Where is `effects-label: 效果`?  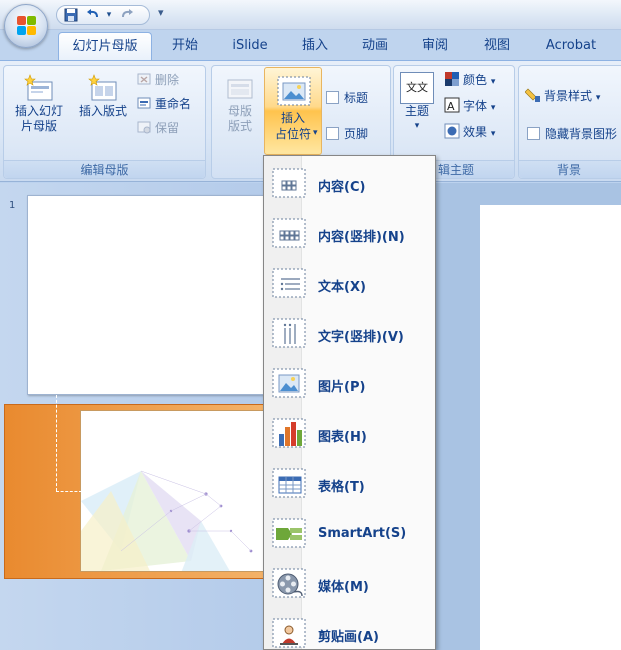 effects-label: 效果 is located at coordinates (475, 132).